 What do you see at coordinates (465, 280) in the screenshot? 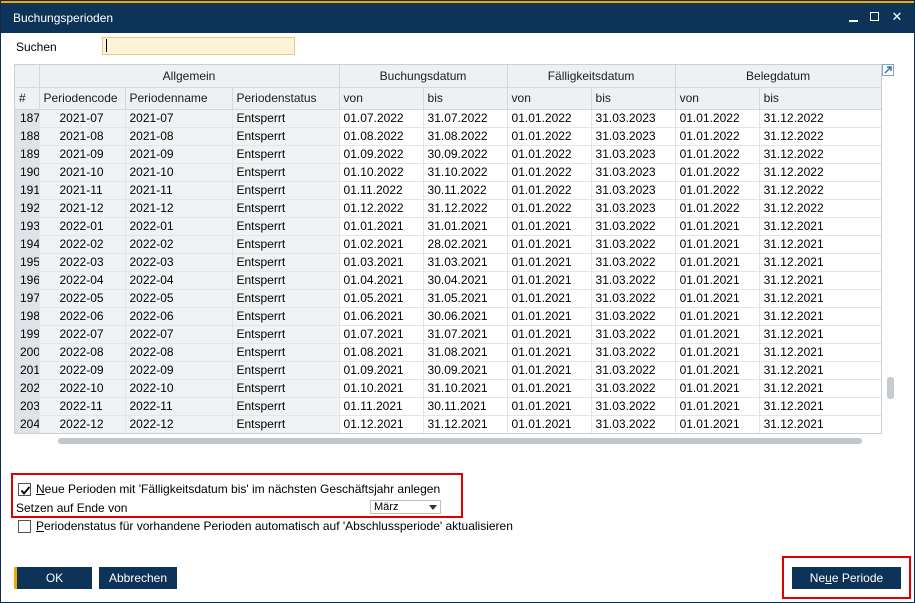
I see `cell-posting-to: 30.04.2021` at bounding box center [465, 280].